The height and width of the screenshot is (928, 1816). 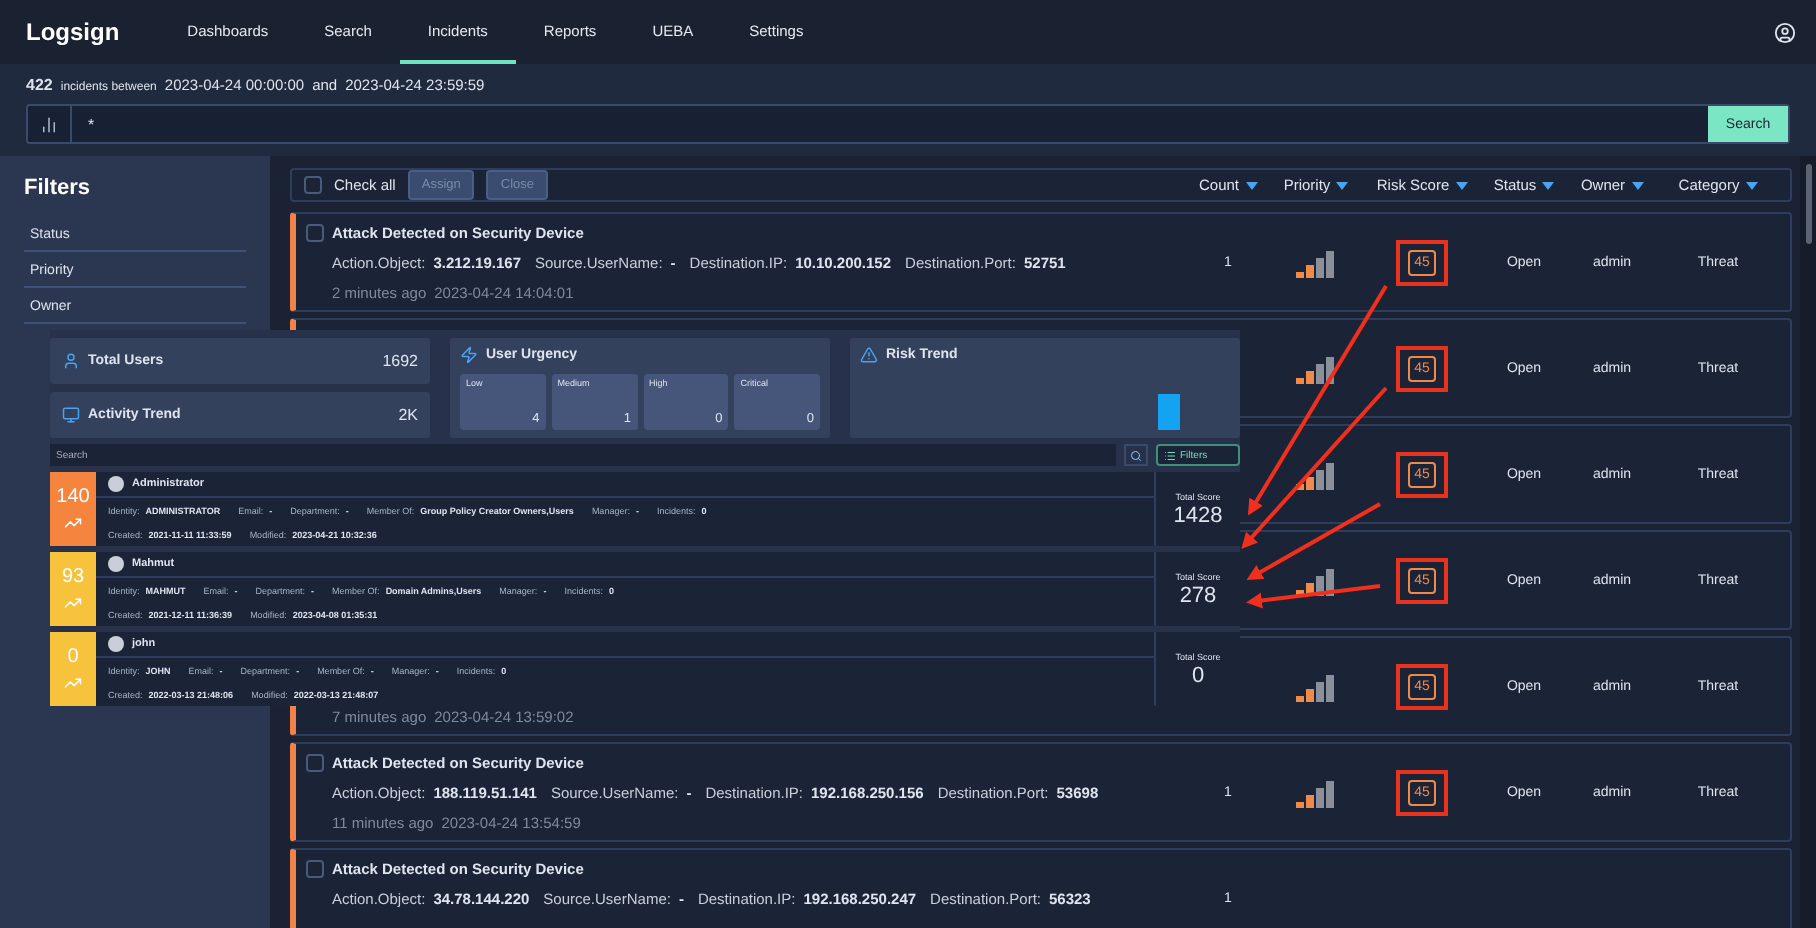 What do you see at coordinates (408, 415) in the screenshot?
I see `stat-value: 2K` at bounding box center [408, 415].